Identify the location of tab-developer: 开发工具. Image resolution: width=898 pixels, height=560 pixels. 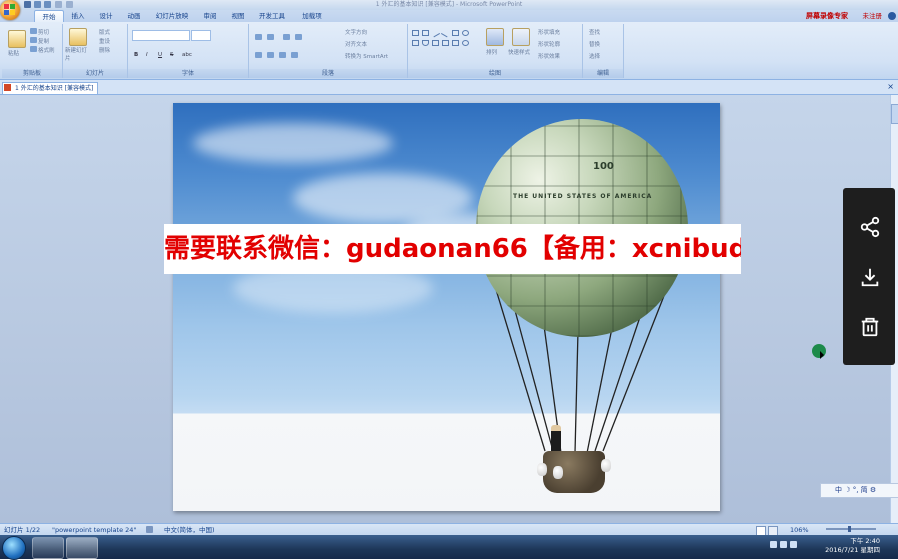
(272, 16).